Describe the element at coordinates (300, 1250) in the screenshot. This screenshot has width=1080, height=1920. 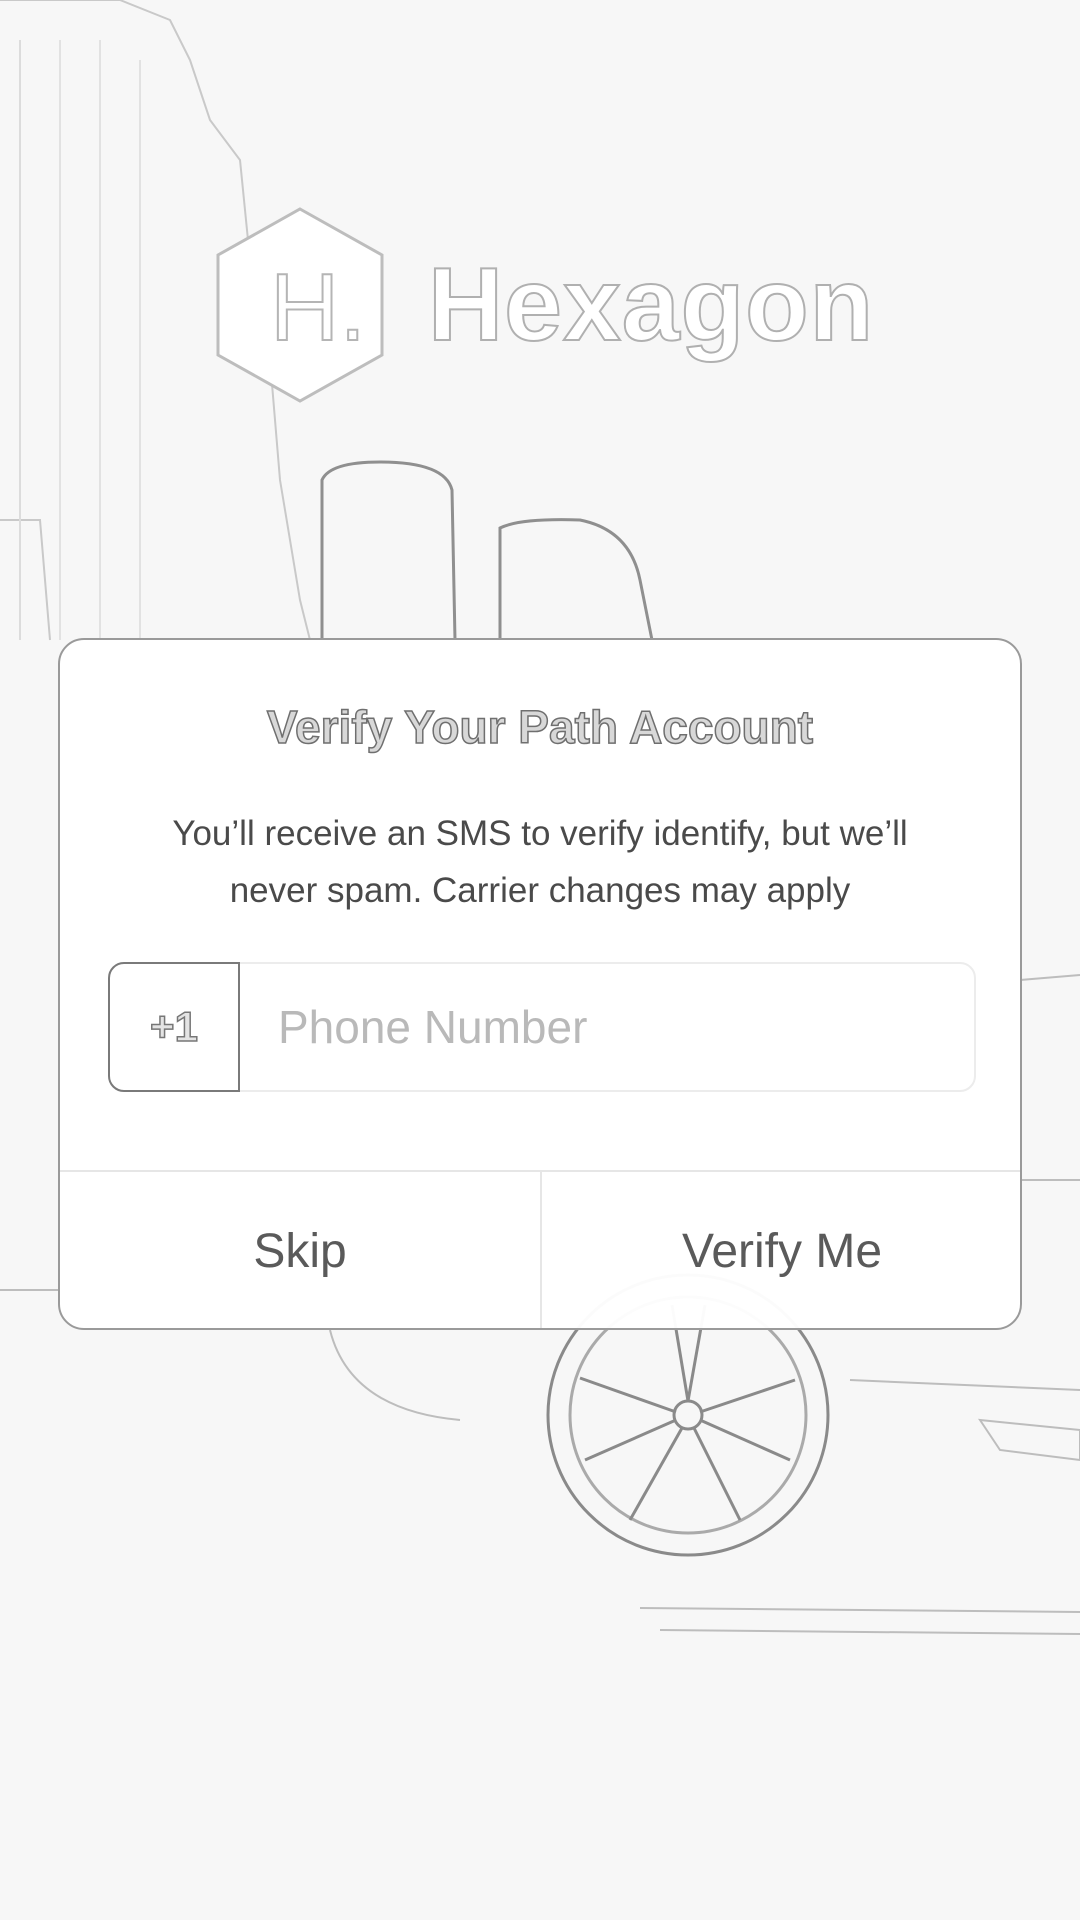
I see `skip-button: Skip` at that location.